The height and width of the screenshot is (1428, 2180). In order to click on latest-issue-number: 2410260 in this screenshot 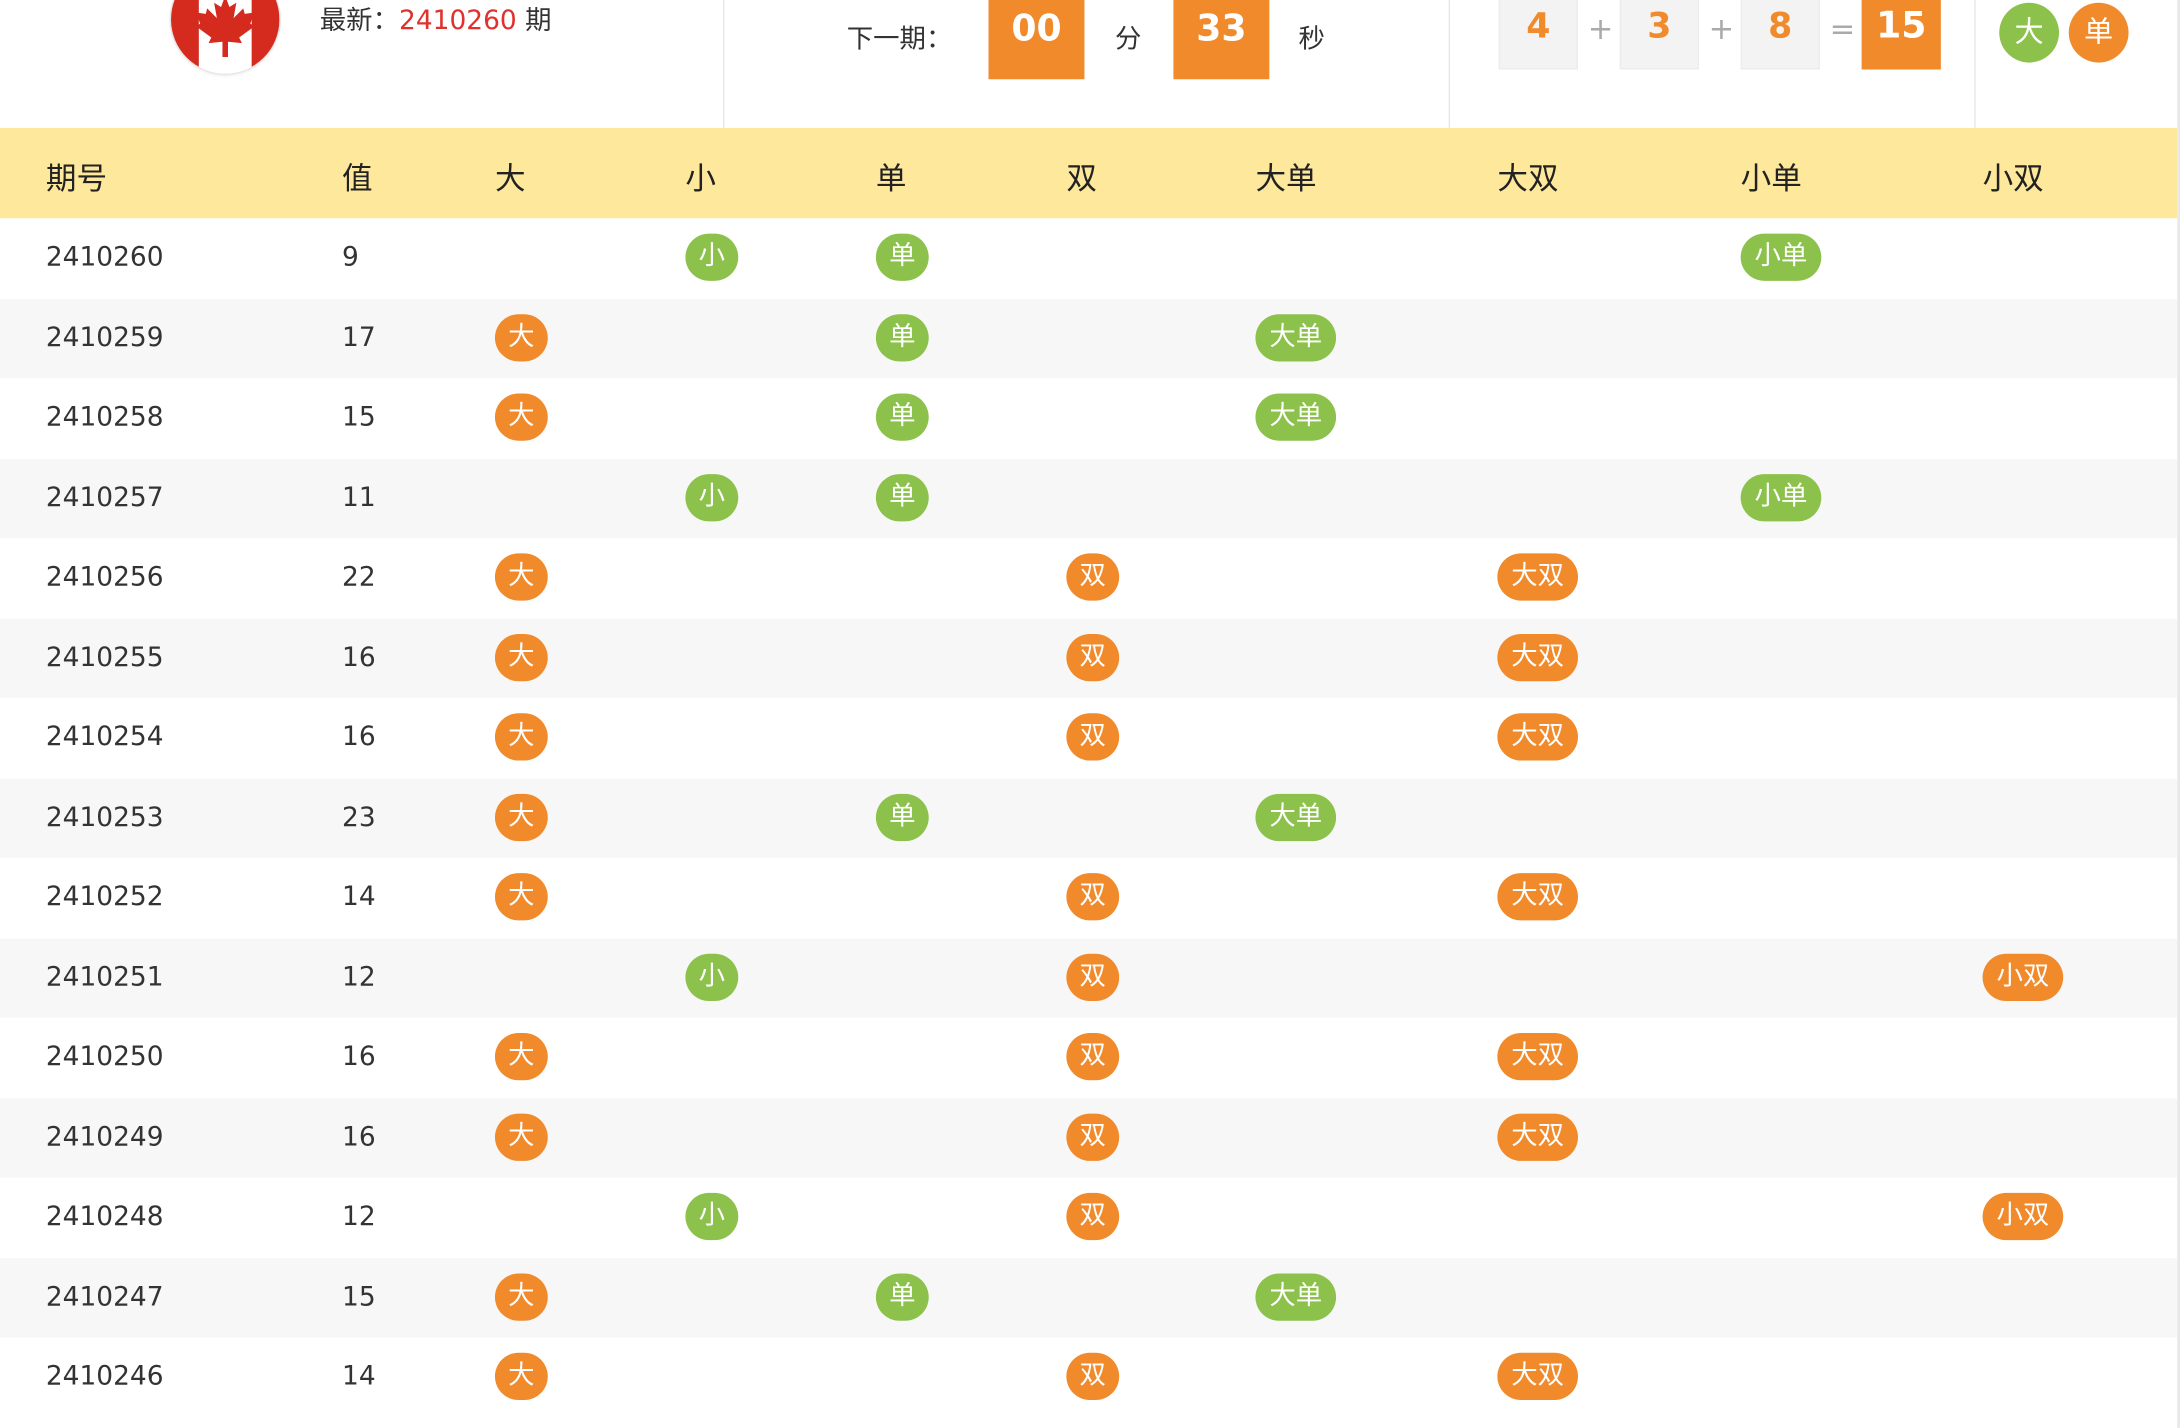, I will do `click(458, 21)`.